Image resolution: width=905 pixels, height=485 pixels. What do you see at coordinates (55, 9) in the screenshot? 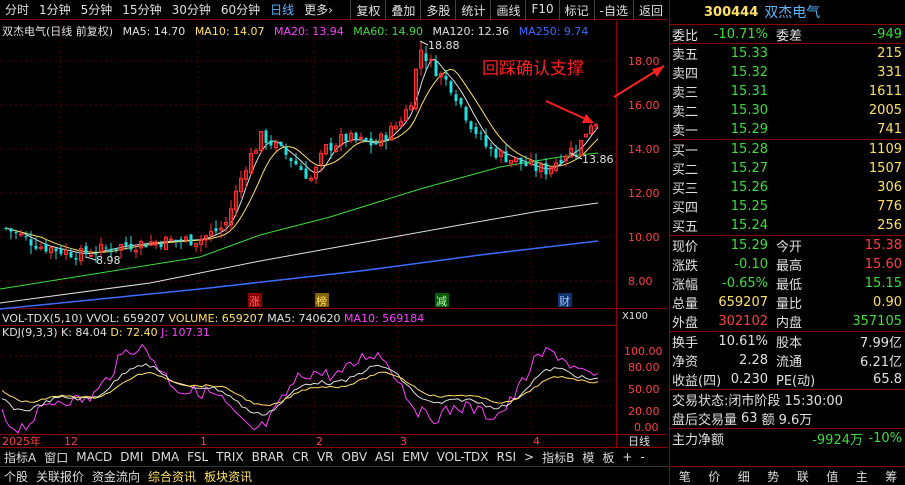
I see `period-tab-1min: 1分钟` at bounding box center [55, 9].